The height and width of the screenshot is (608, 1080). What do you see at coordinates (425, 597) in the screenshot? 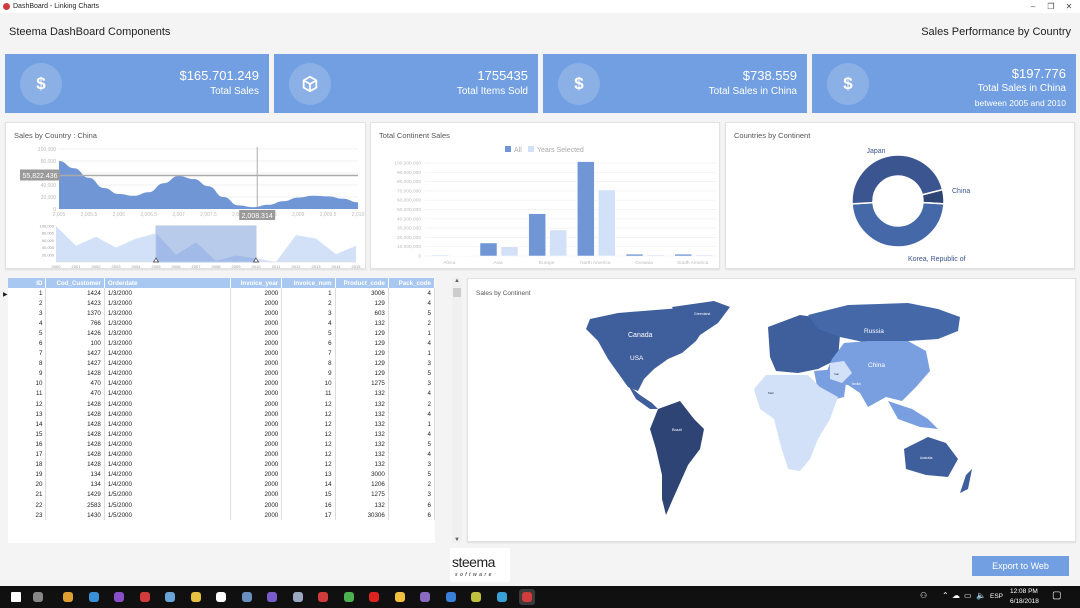
I see `user-app-icon` at bounding box center [425, 597].